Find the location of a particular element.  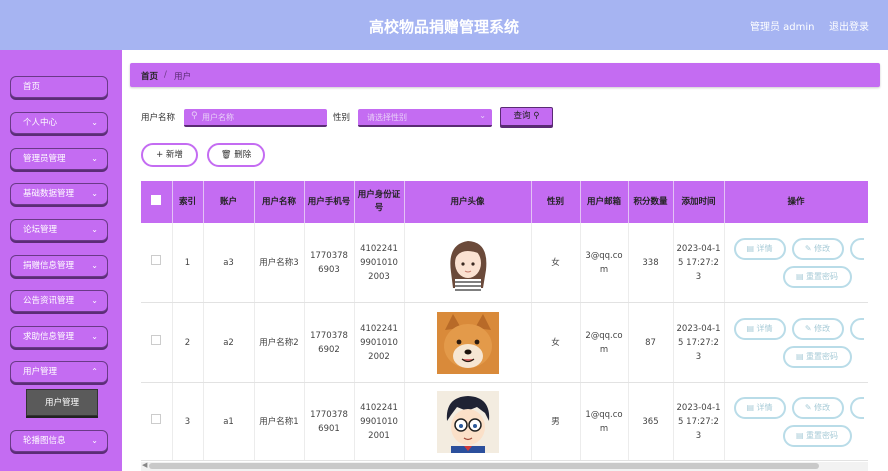

username-filter-label: 用户名称 is located at coordinates (158, 117).